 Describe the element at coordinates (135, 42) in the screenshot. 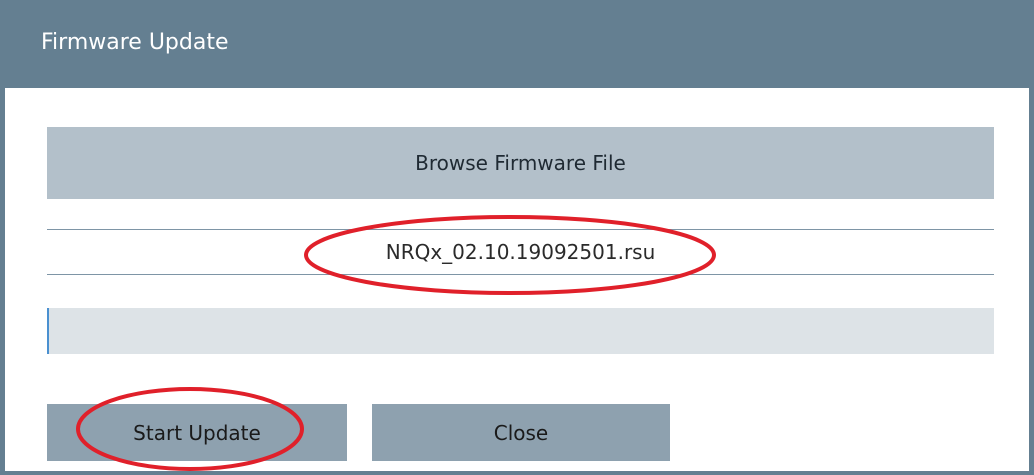

I see `dialog-title: Firmware Update` at that location.